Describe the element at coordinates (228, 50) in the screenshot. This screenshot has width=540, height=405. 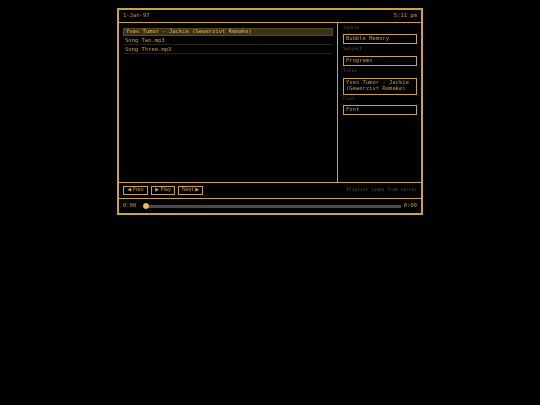
I see `playlist-item-3: Song Three.mp3` at that location.